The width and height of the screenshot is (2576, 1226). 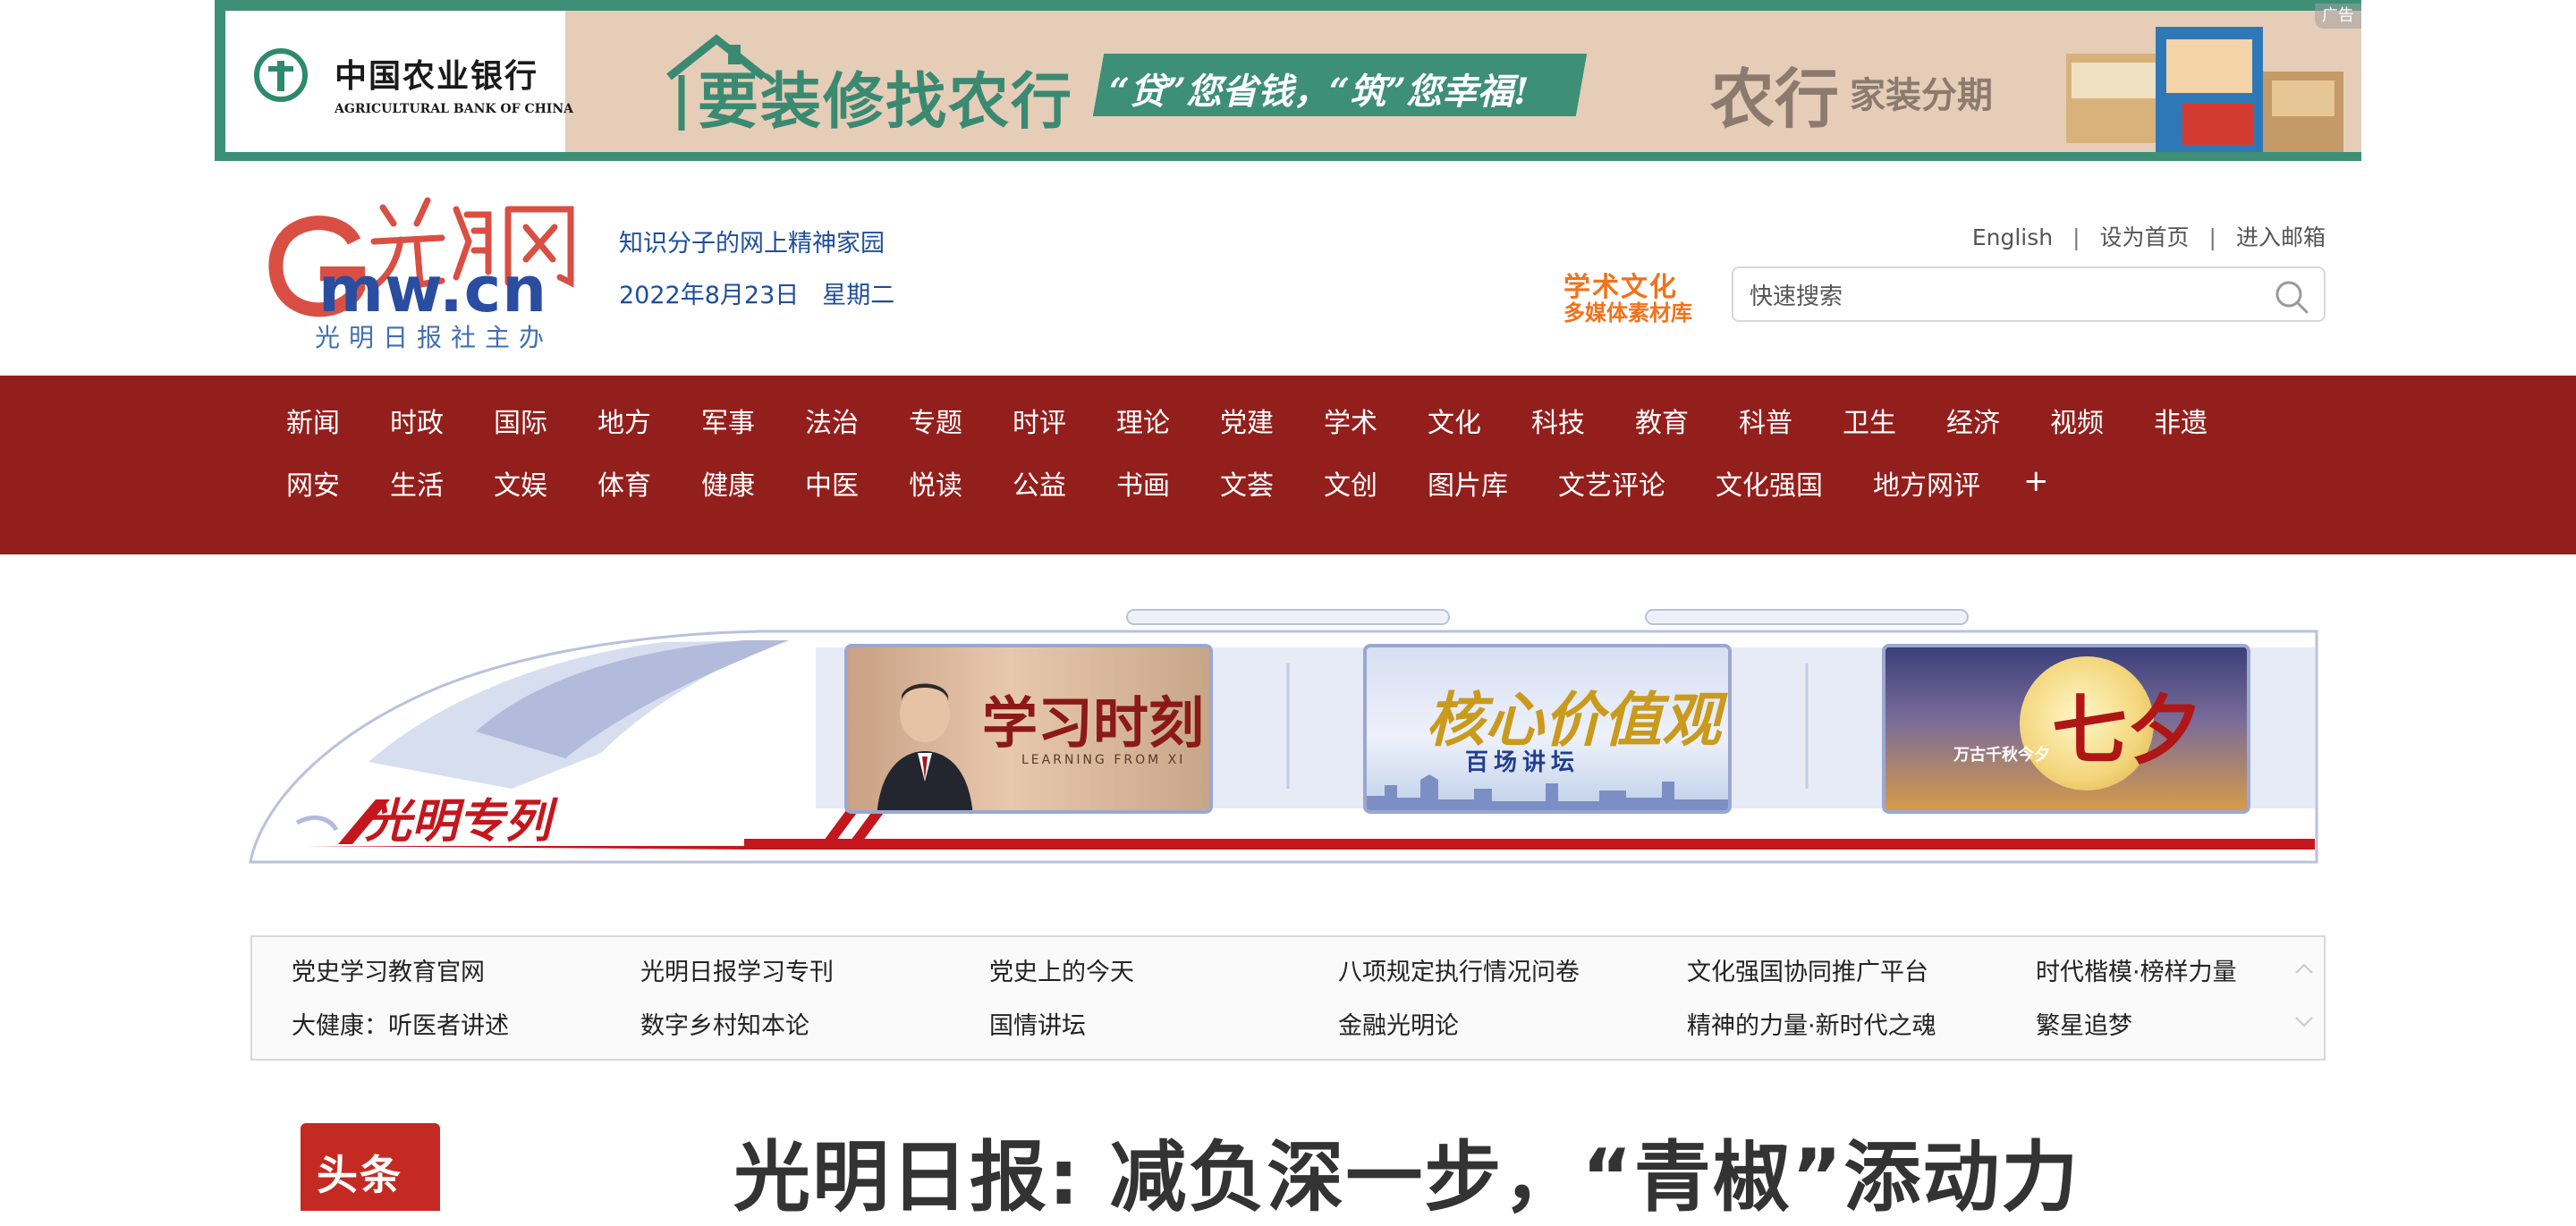 What do you see at coordinates (1861, 973) in the screenshot?
I see `featured-link: 文化强国协同推广平台` at bounding box center [1861, 973].